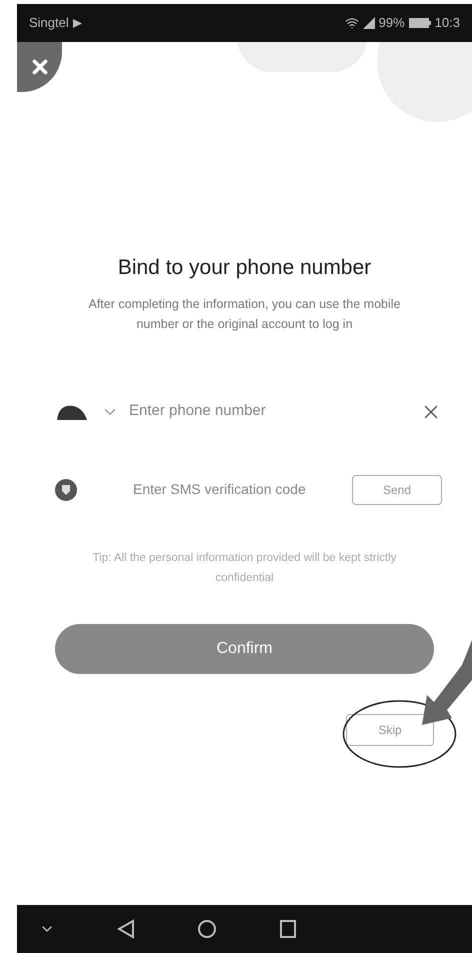 Image resolution: width=472 pixels, height=953 pixels. Describe the element at coordinates (447, 23) in the screenshot. I see `clock: 10:3` at that location.